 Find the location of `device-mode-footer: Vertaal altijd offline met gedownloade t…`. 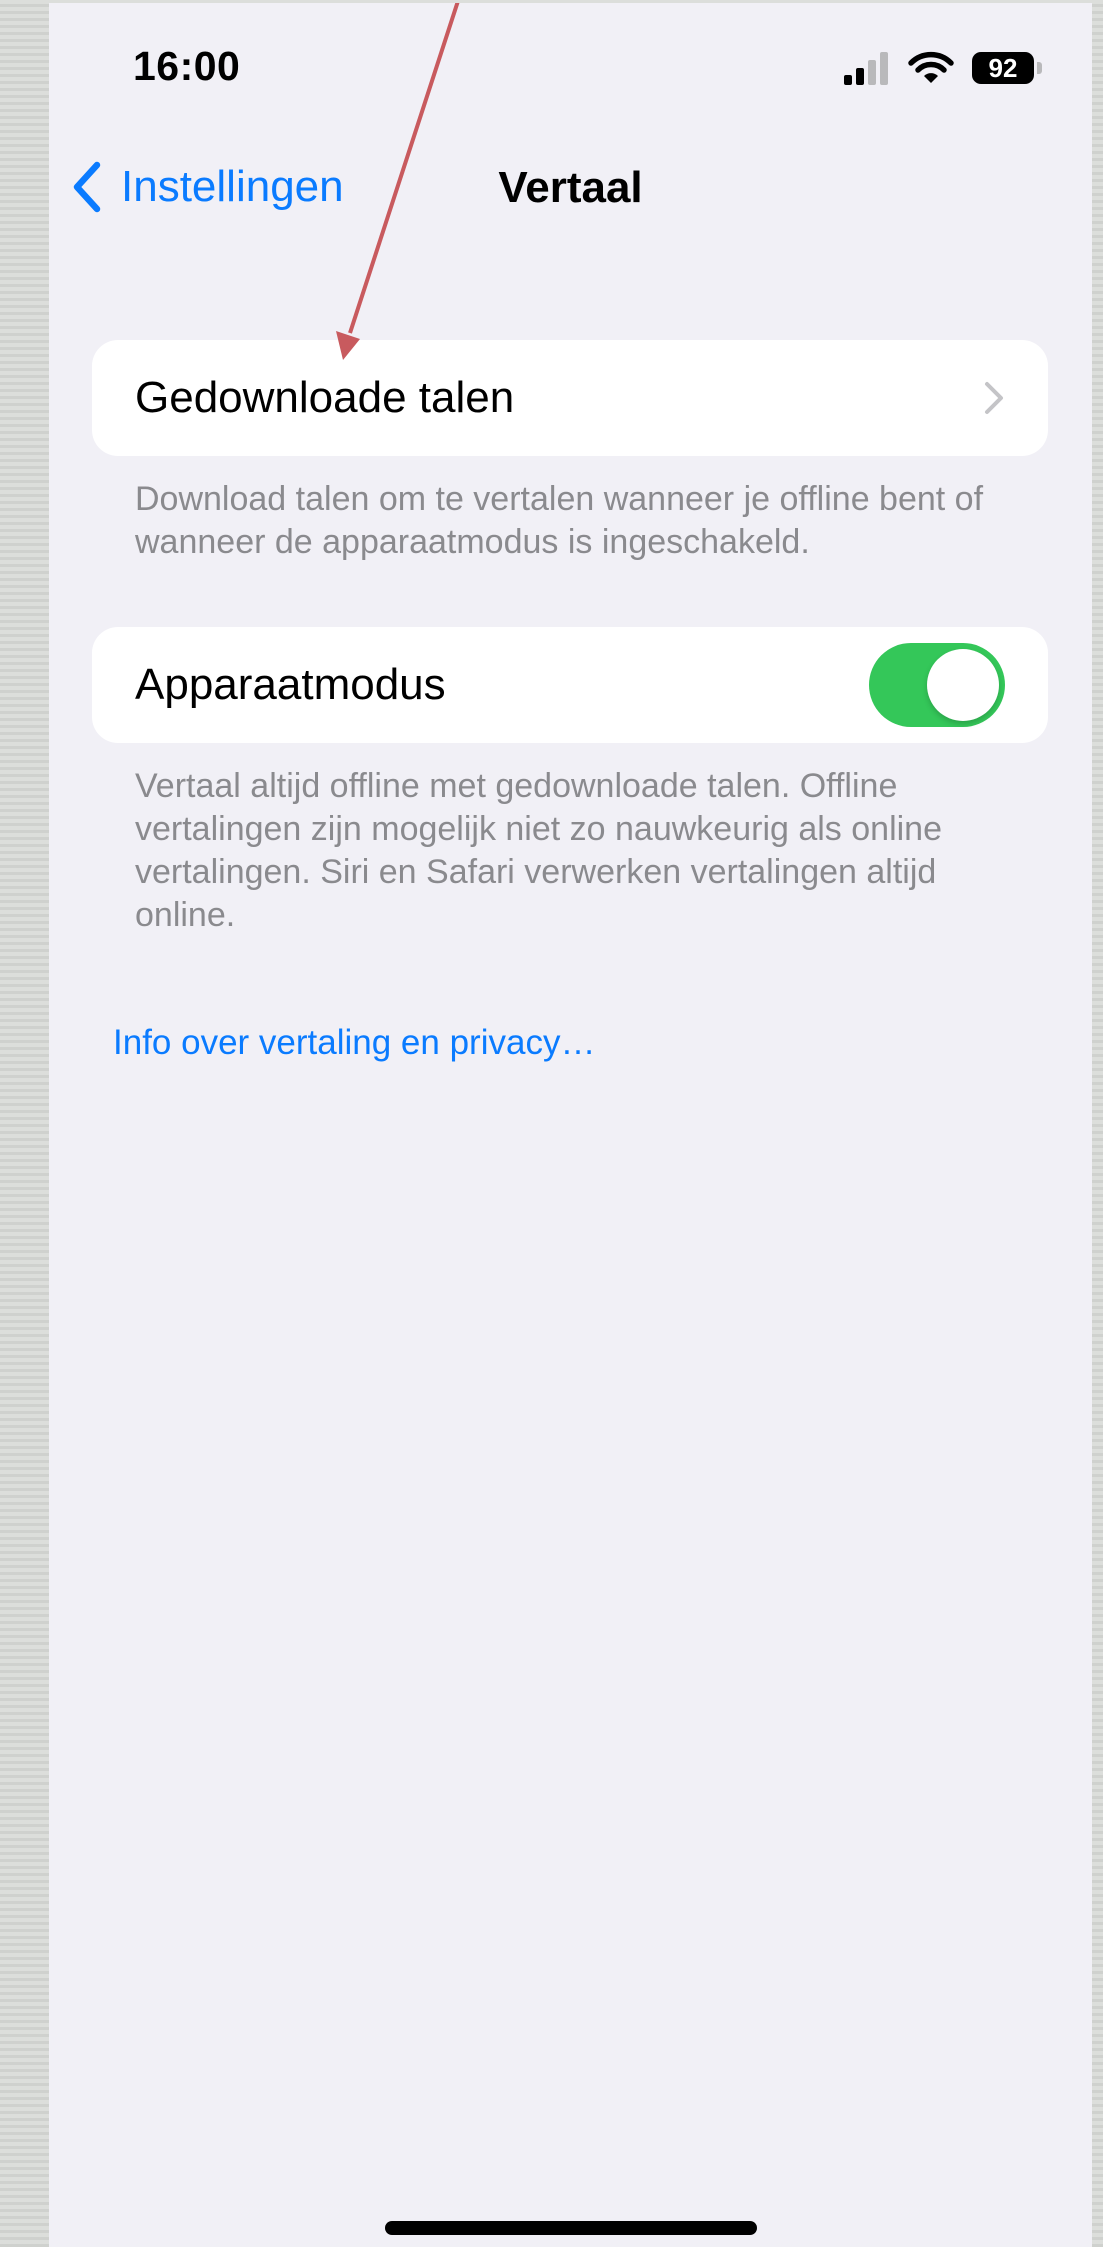

device-mode-footer: Vertaal altijd offline met gedownloade t… is located at coordinates (539, 850).